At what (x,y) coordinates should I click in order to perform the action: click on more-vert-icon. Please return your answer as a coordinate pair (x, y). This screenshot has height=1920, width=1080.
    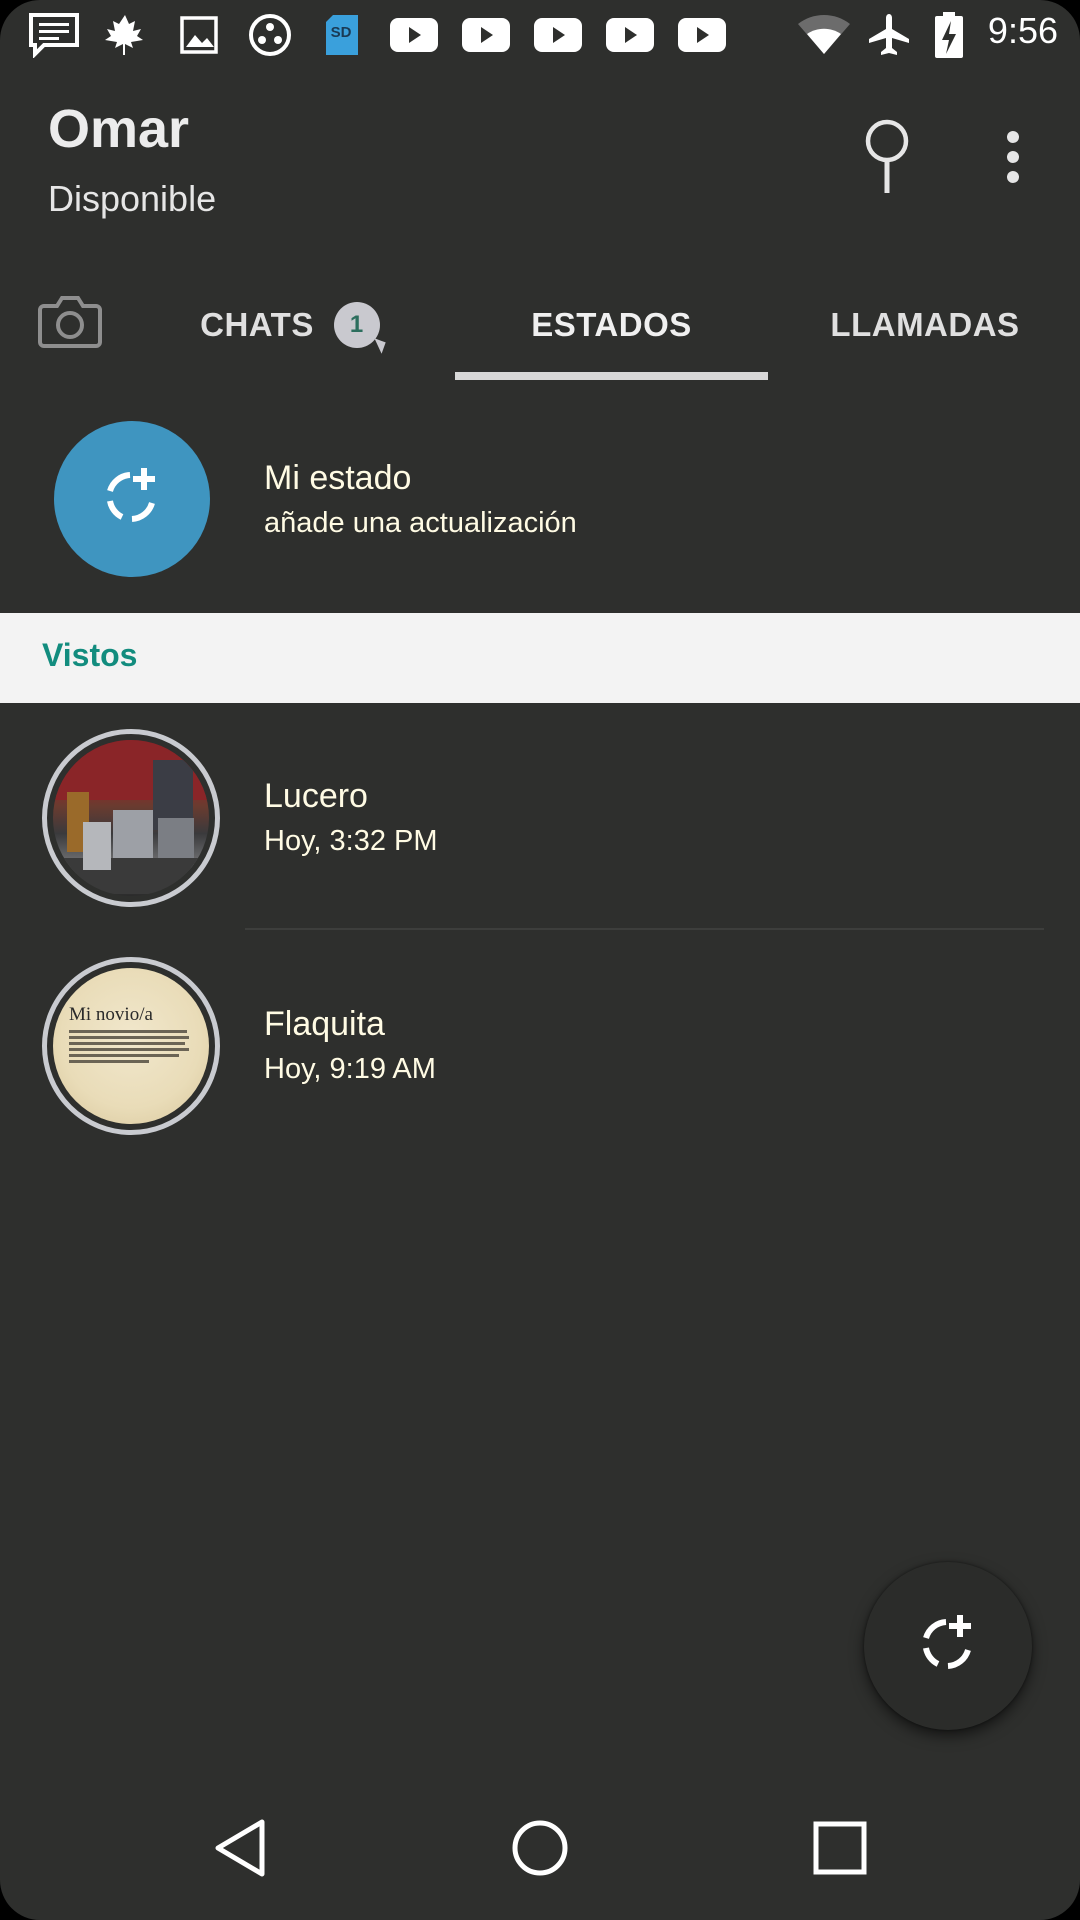
    Looking at the image, I should click on (1013, 159).